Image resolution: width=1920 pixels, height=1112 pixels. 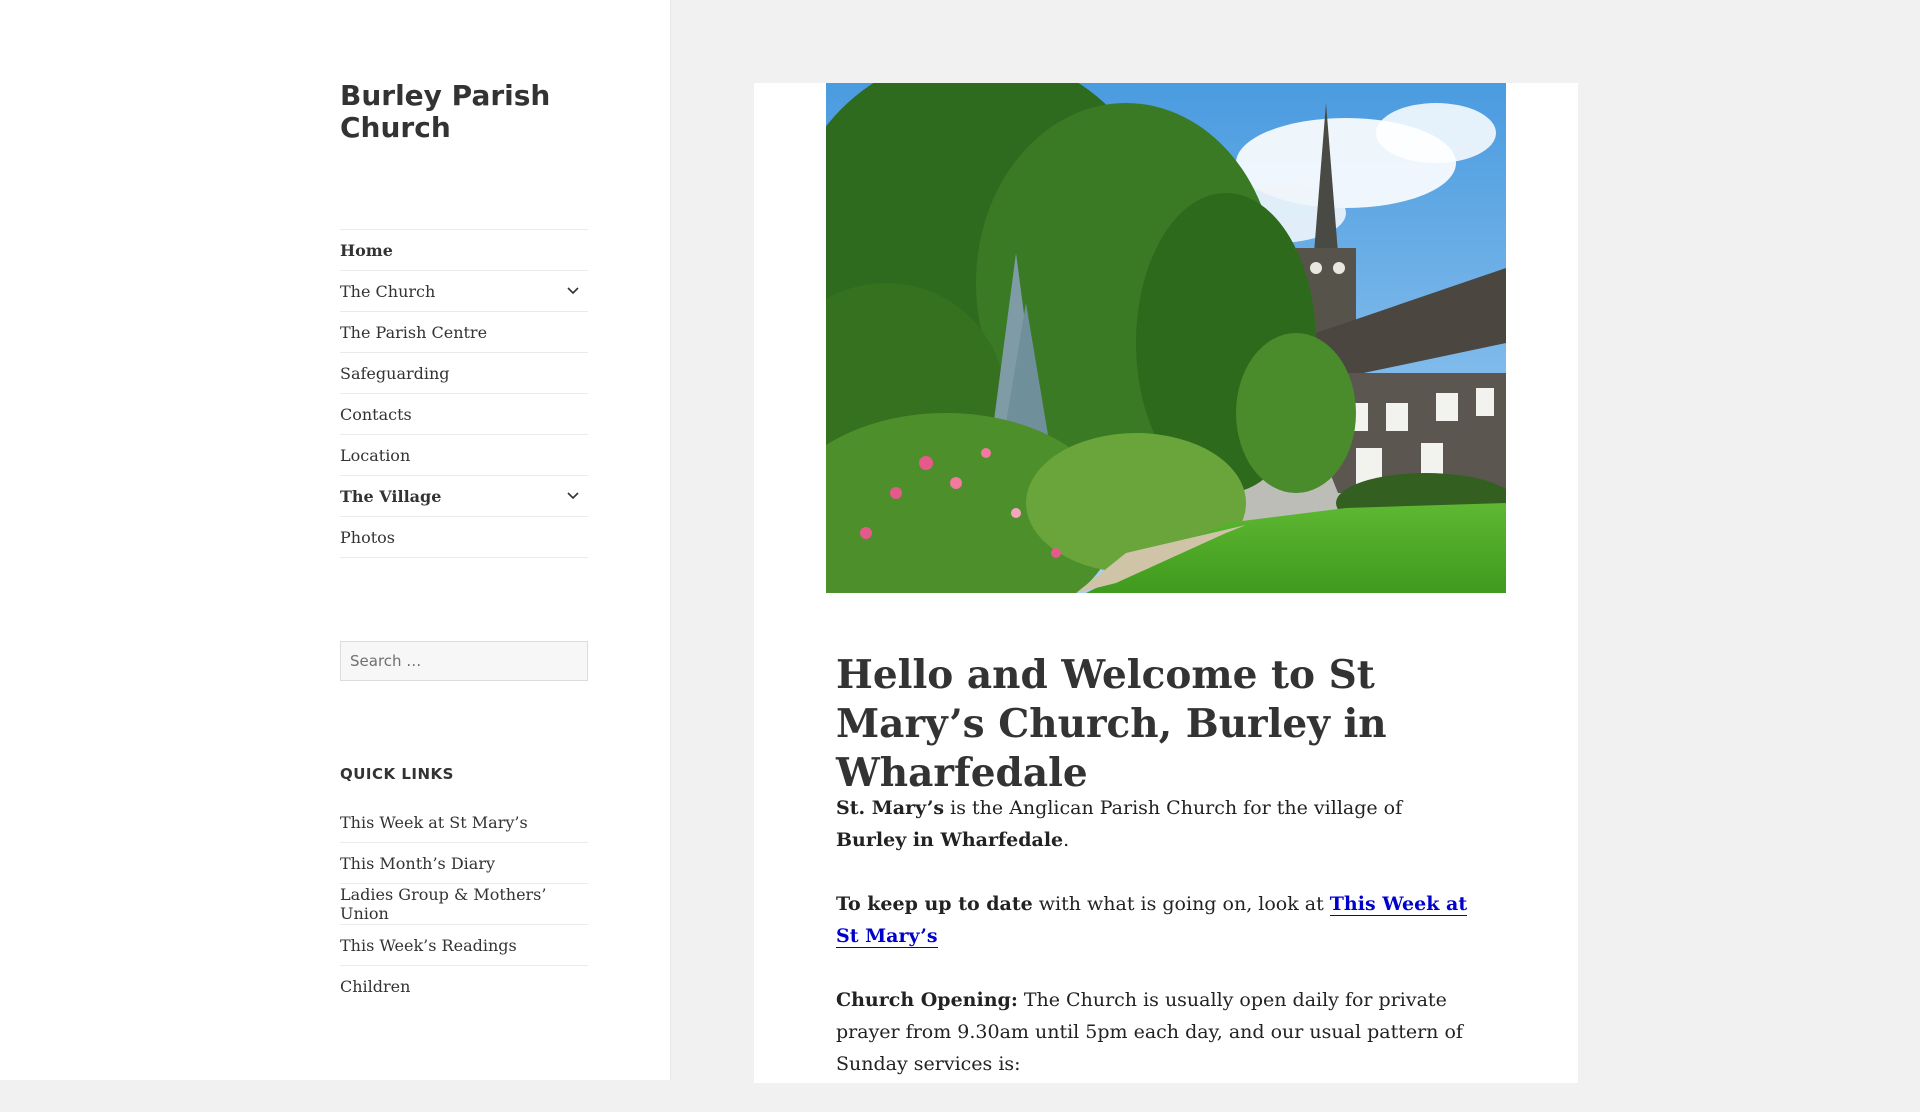 I want to click on nav-item-label: Safeguarding, so click(x=395, y=373).